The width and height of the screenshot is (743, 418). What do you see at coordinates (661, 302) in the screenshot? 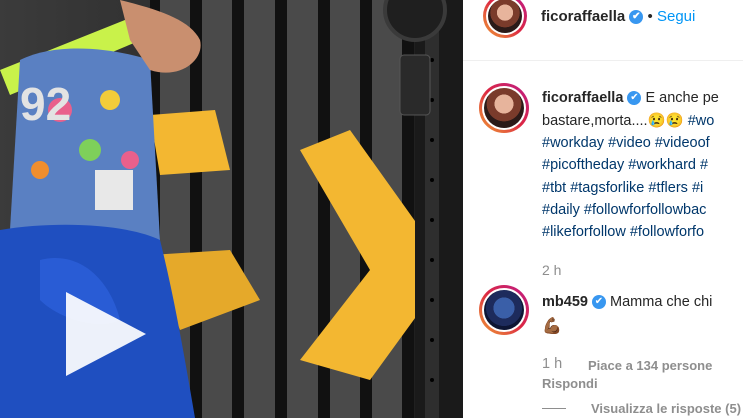
I see `comment-text: Mamma che chi` at bounding box center [661, 302].